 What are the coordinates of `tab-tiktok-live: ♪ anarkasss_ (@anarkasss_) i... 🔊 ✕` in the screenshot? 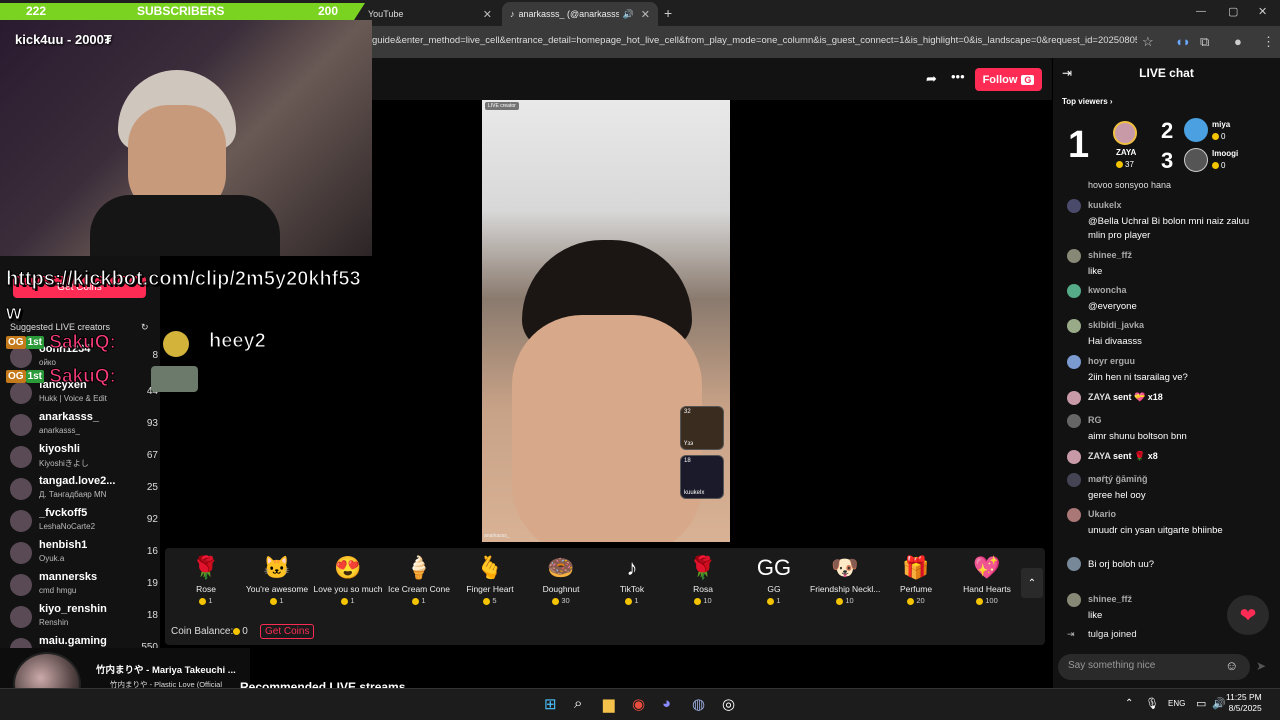 It's located at (580, 14).